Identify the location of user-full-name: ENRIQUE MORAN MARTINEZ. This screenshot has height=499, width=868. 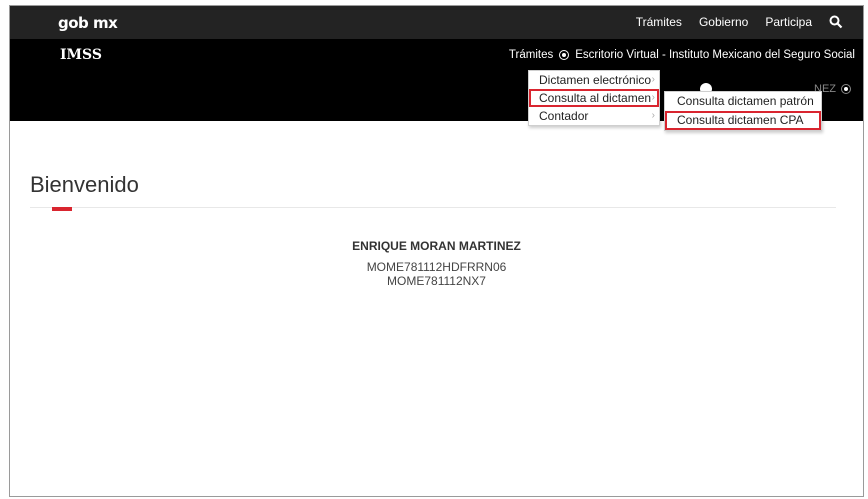
(436, 246).